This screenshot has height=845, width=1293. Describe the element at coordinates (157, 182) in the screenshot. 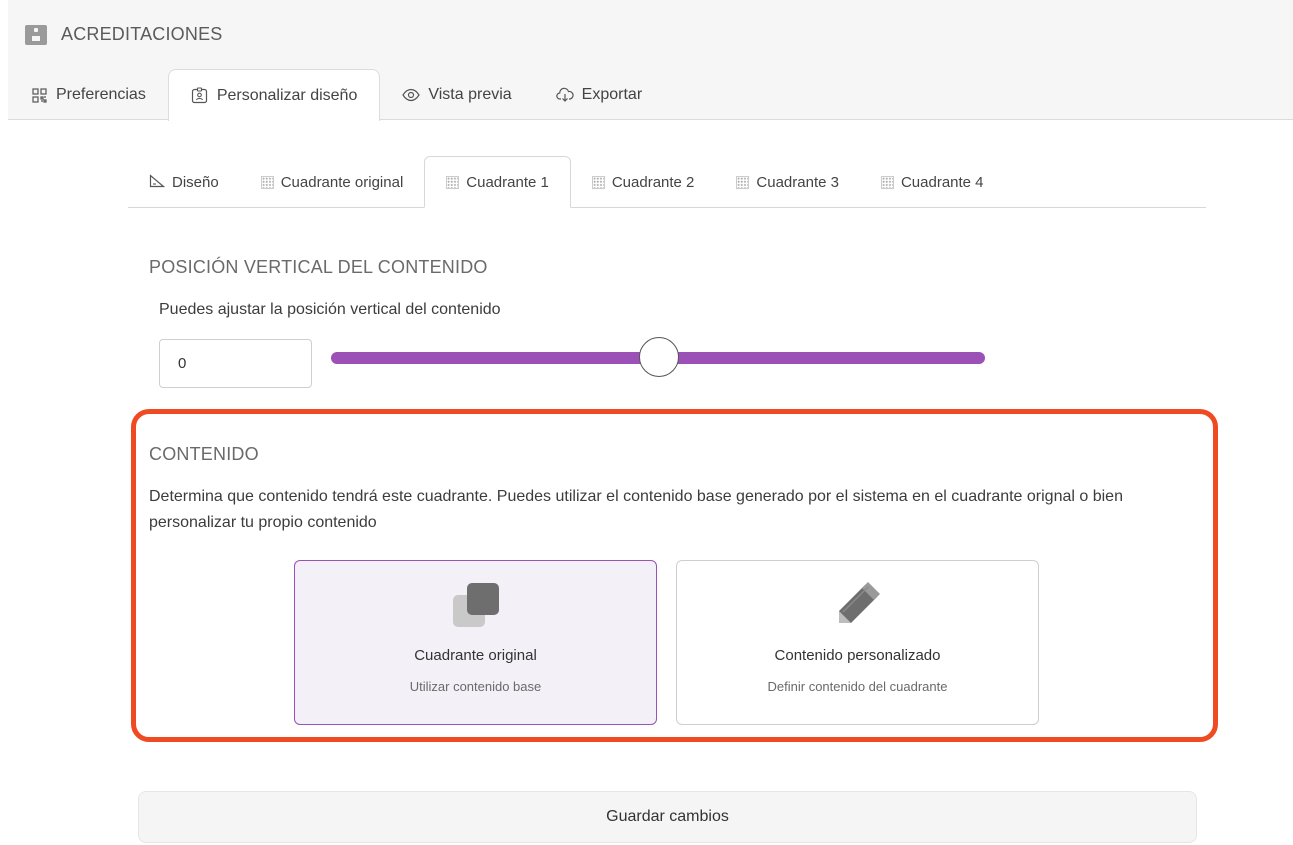

I see `ruler-icon` at that location.